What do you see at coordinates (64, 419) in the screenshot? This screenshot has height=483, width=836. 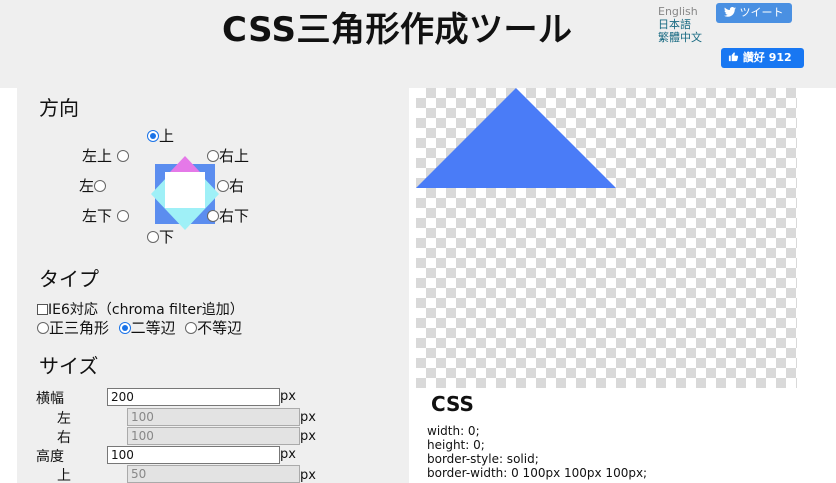 I see `left-label: 左` at bounding box center [64, 419].